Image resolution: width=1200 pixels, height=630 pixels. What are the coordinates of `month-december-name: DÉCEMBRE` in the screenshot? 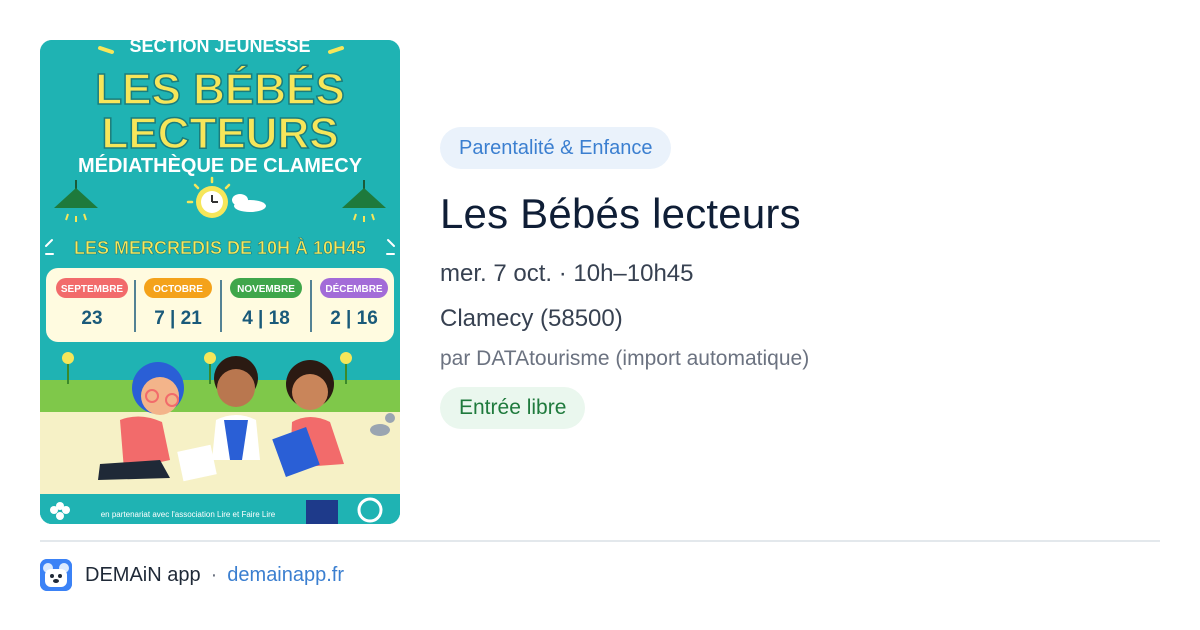 It's located at (354, 288).